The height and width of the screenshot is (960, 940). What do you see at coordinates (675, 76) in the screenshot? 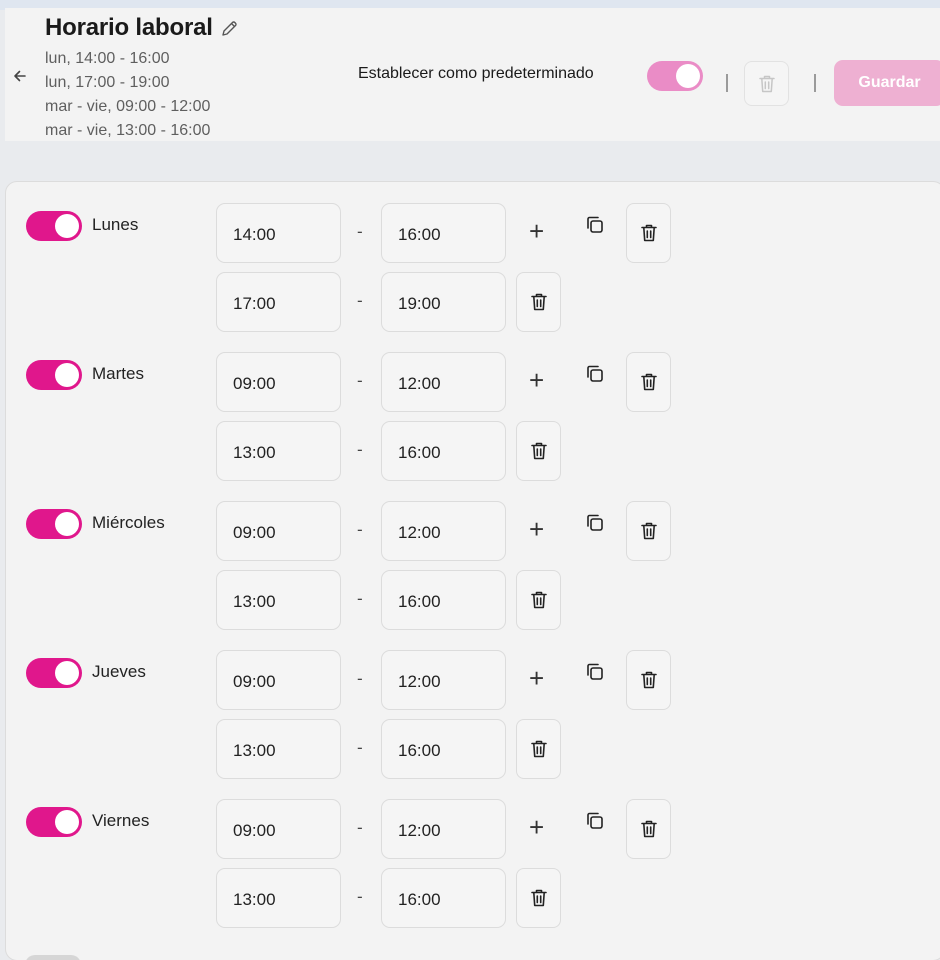
I see `set-default-toggle` at bounding box center [675, 76].